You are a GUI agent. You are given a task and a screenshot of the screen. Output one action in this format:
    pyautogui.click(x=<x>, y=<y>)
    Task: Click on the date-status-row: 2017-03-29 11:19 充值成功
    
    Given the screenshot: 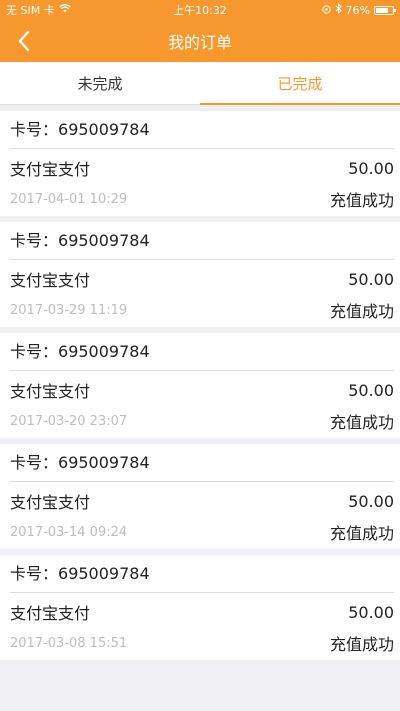 What is the action you would take?
    pyautogui.click(x=202, y=310)
    